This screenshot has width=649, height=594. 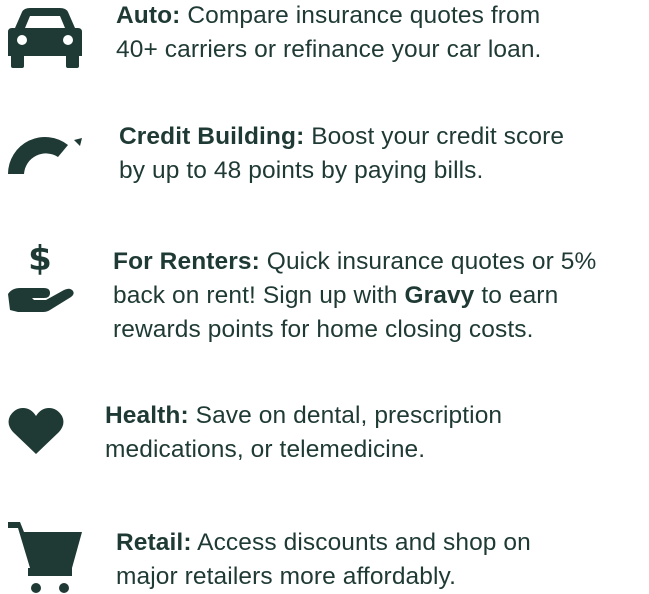 I want to click on feature-line: Boost your credit score, so click(x=434, y=136).